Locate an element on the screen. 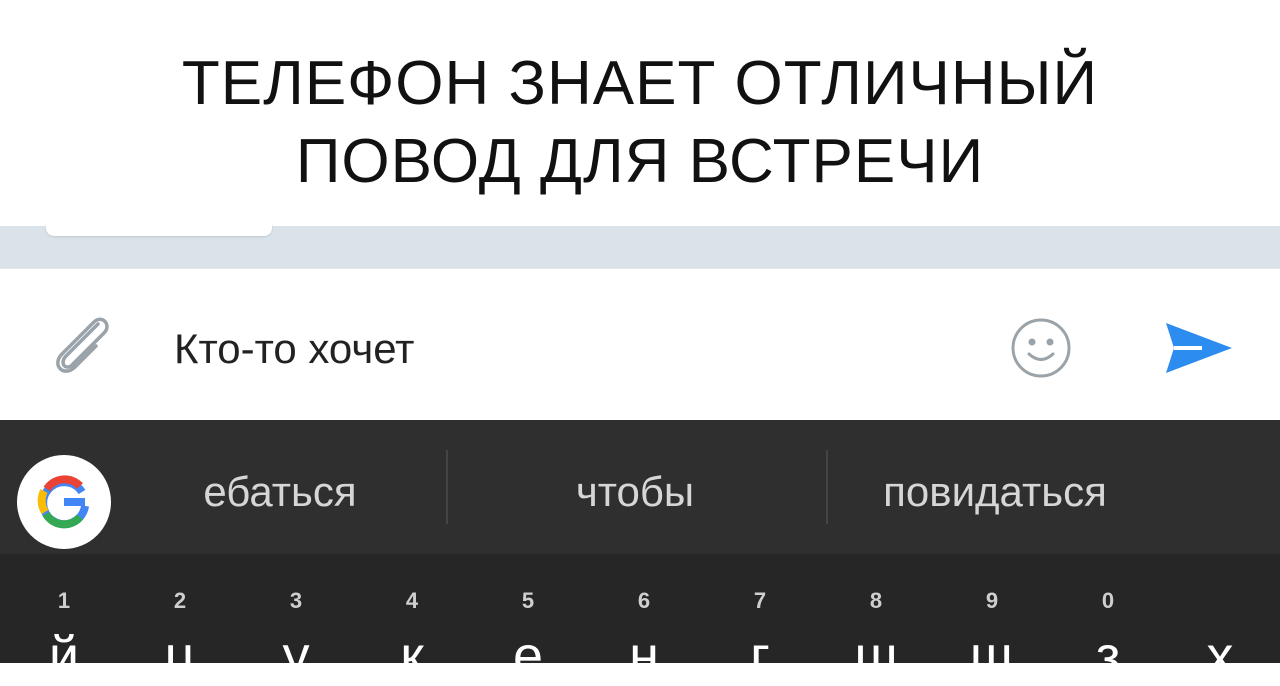  key-4: 4 к is located at coordinates (412, 620).